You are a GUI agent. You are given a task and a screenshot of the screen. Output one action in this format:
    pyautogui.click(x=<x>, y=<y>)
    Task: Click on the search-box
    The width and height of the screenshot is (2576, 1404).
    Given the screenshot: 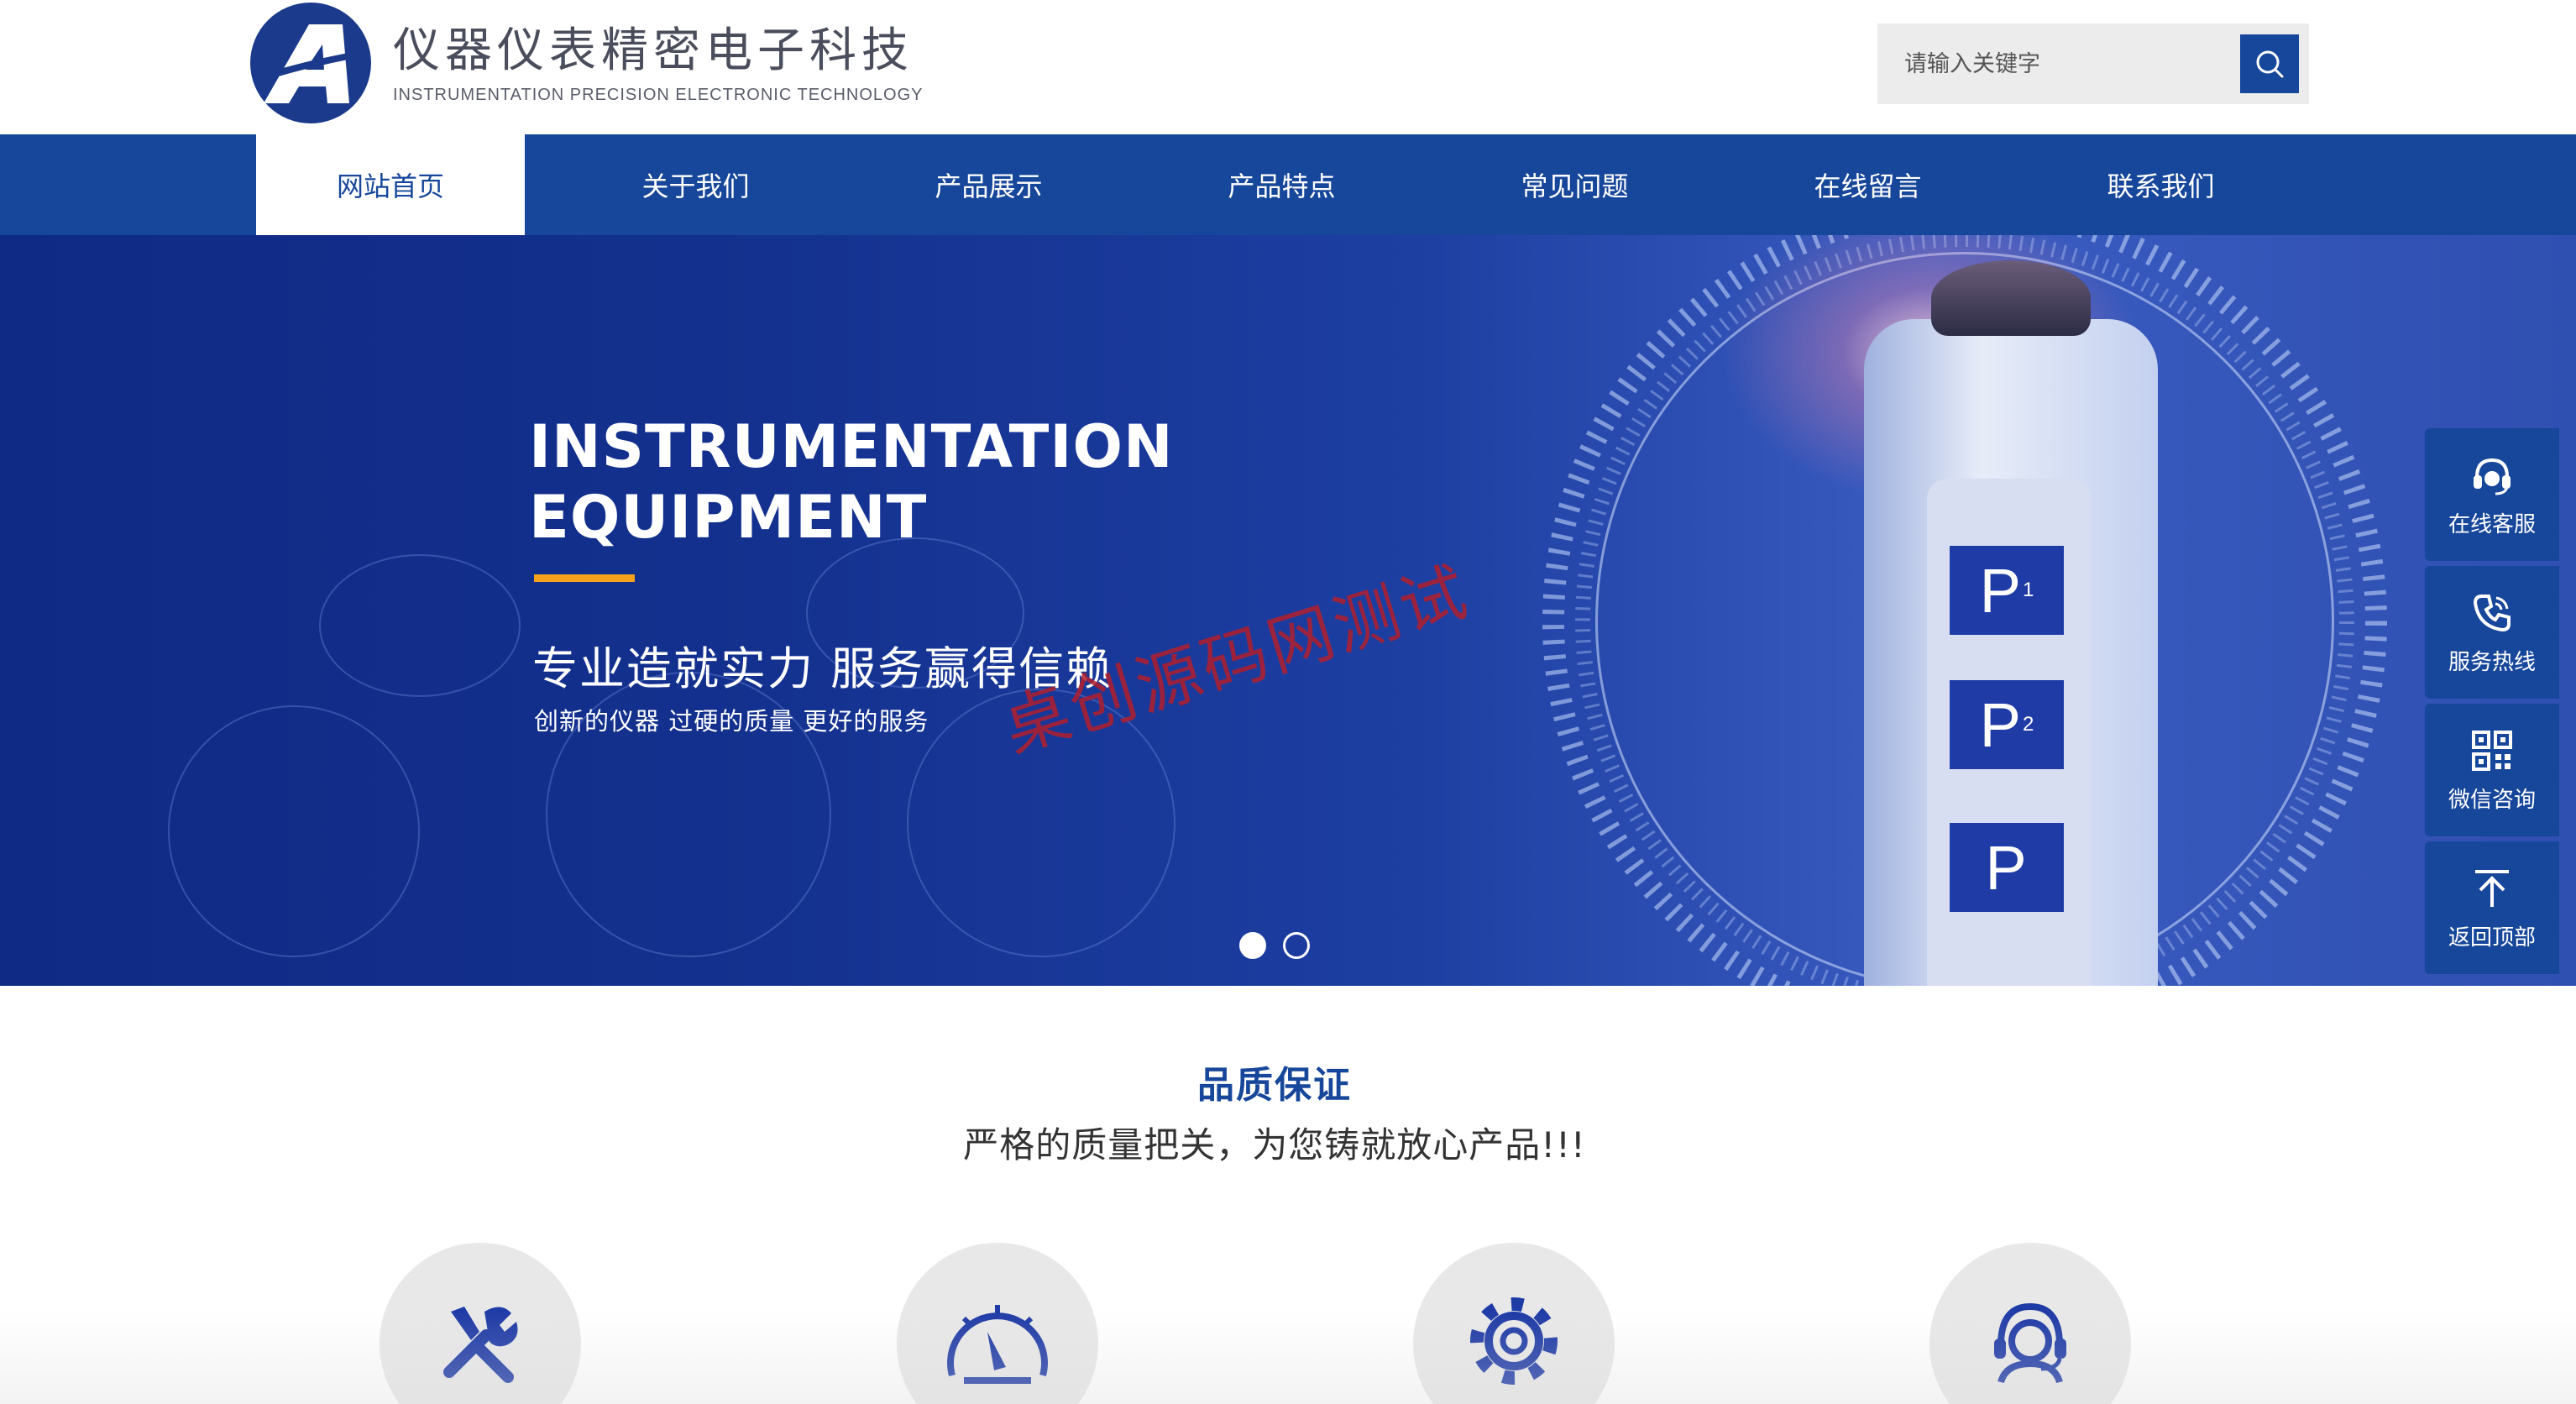 What is the action you would take?
    pyautogui.click(x=2093, y=64)
    